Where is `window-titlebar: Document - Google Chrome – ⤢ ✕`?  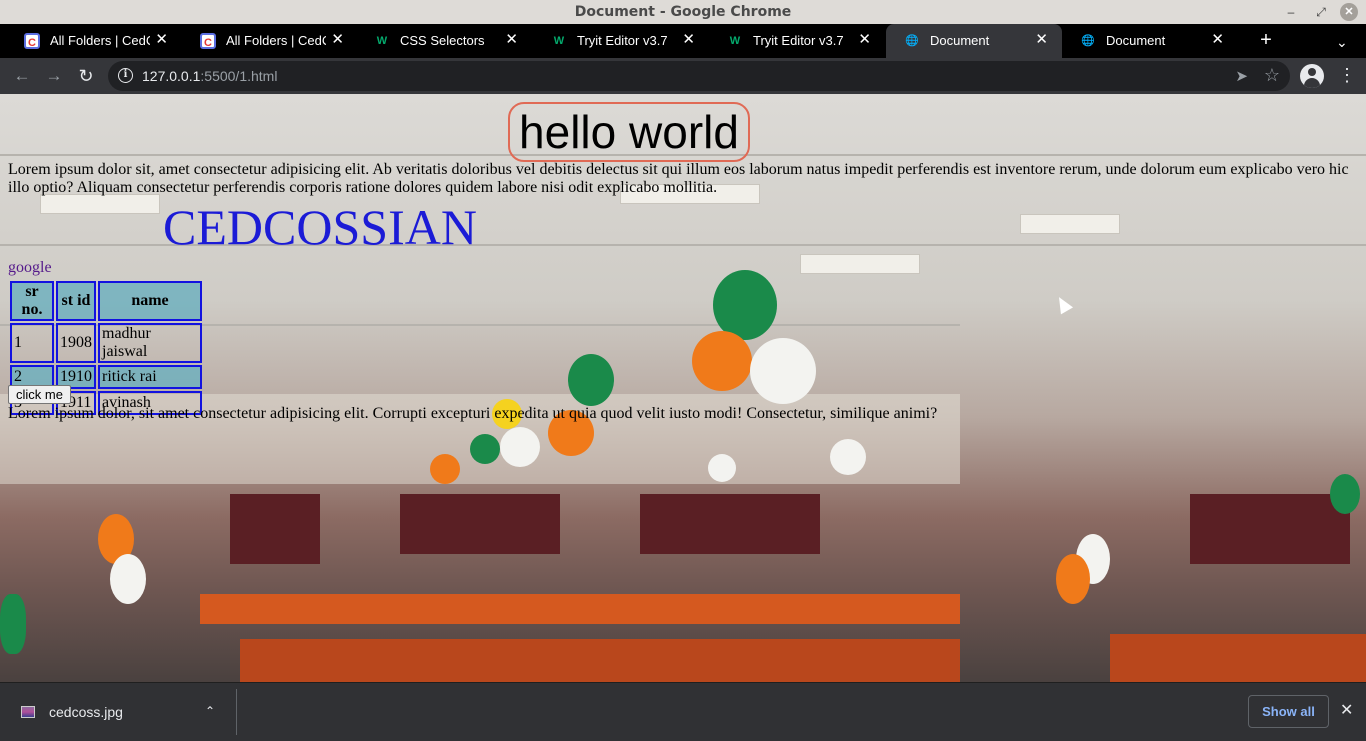 window-titlebar: Document - Google Chrome – ⤢ ✕ is located at coordinates (683, 12).